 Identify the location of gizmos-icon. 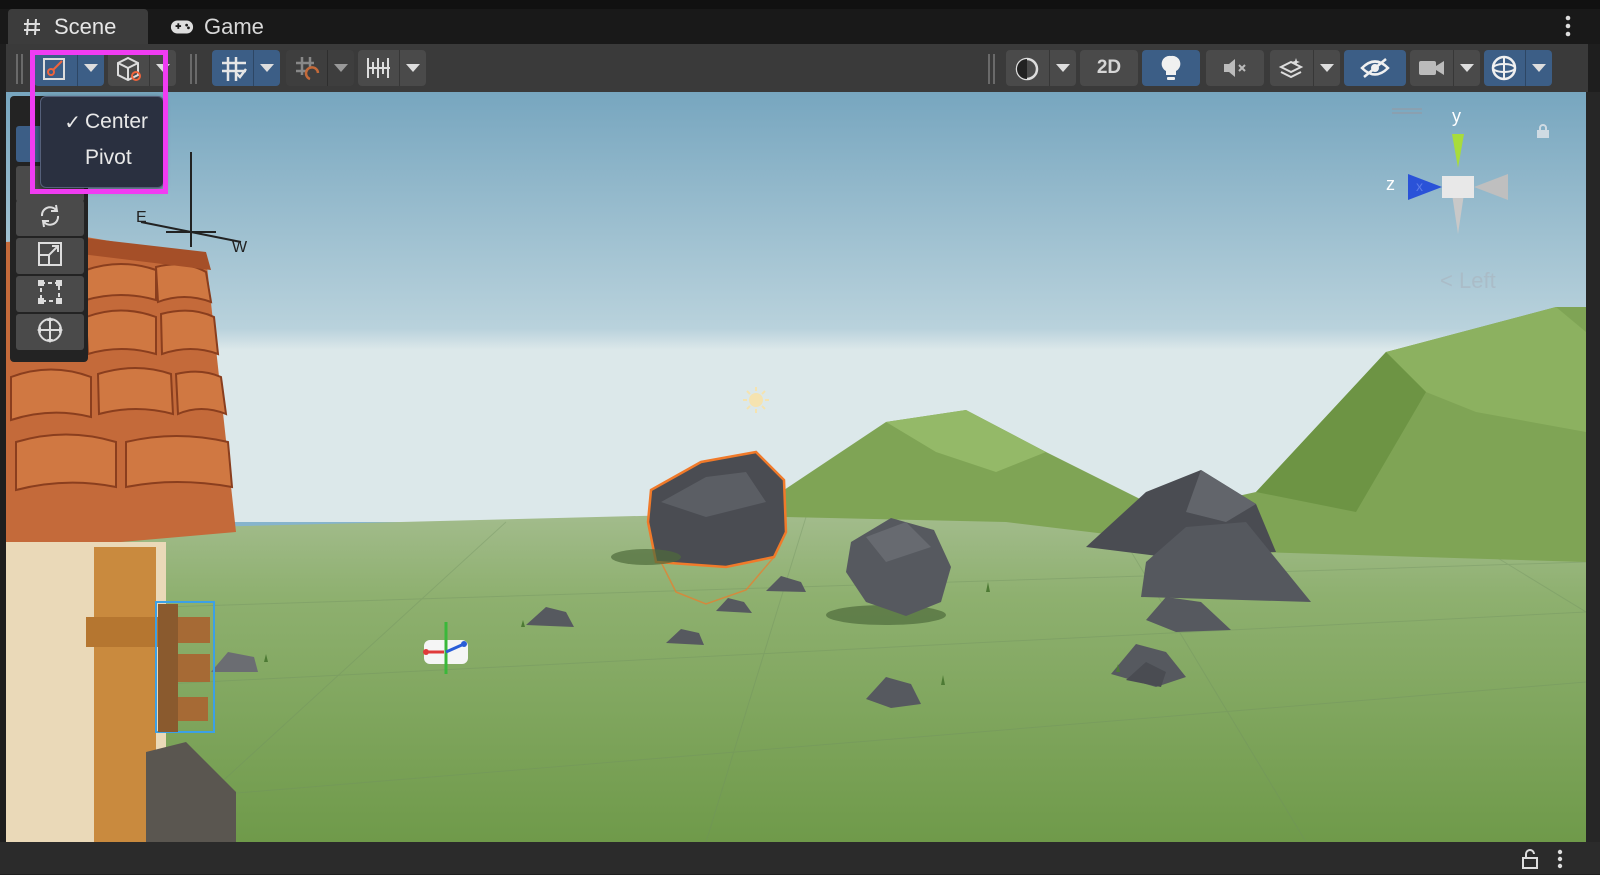
(1504, 68).